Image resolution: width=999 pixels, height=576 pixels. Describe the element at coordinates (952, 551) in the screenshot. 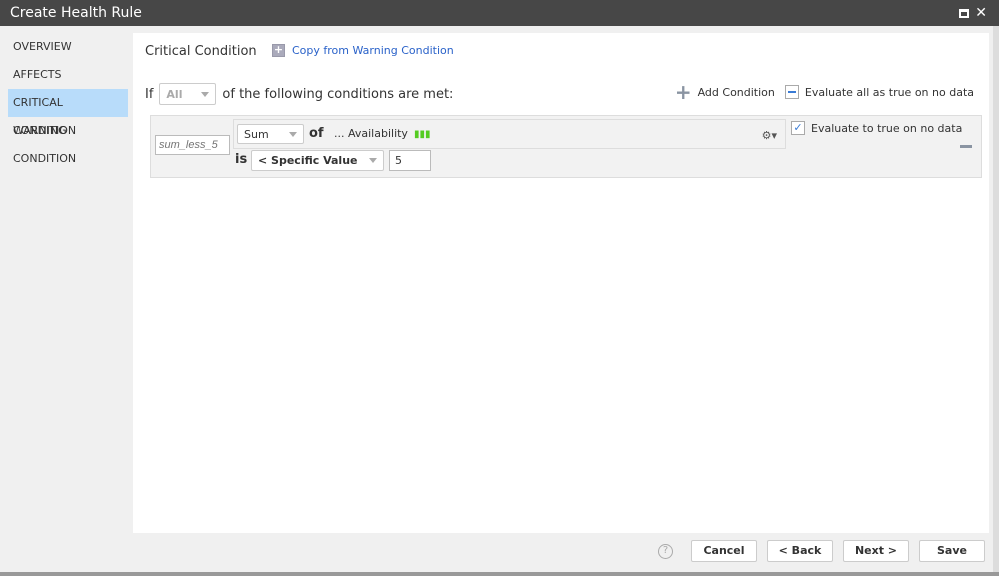

I see `save-button: Save` at that location.